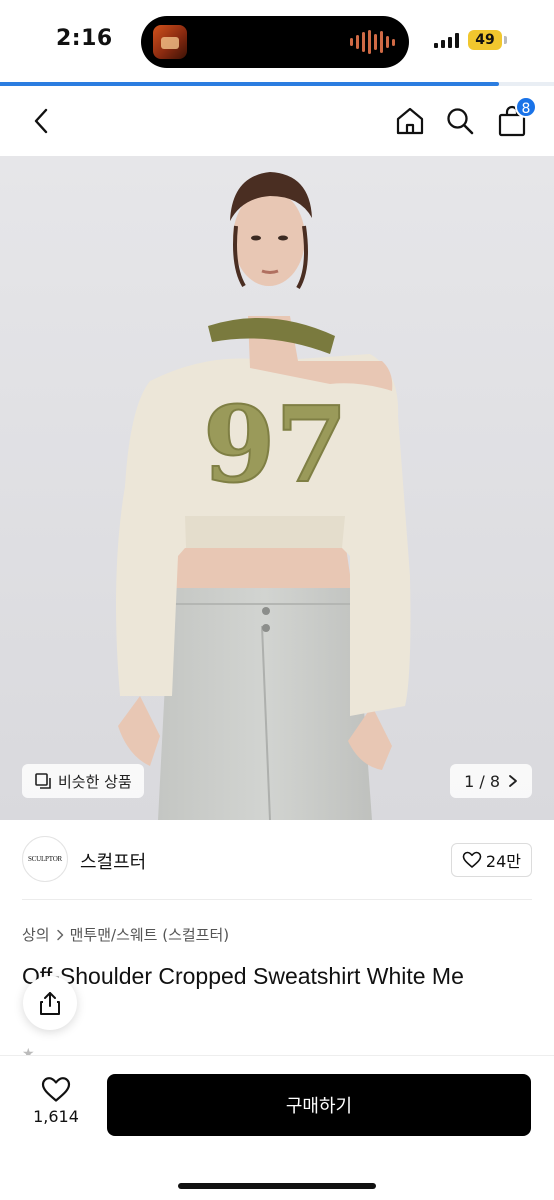 Image resolution: width=554 pixels, height=1200 pixels. I want to click on brand-logo-text: SCULPTOR, so click(45, 859).